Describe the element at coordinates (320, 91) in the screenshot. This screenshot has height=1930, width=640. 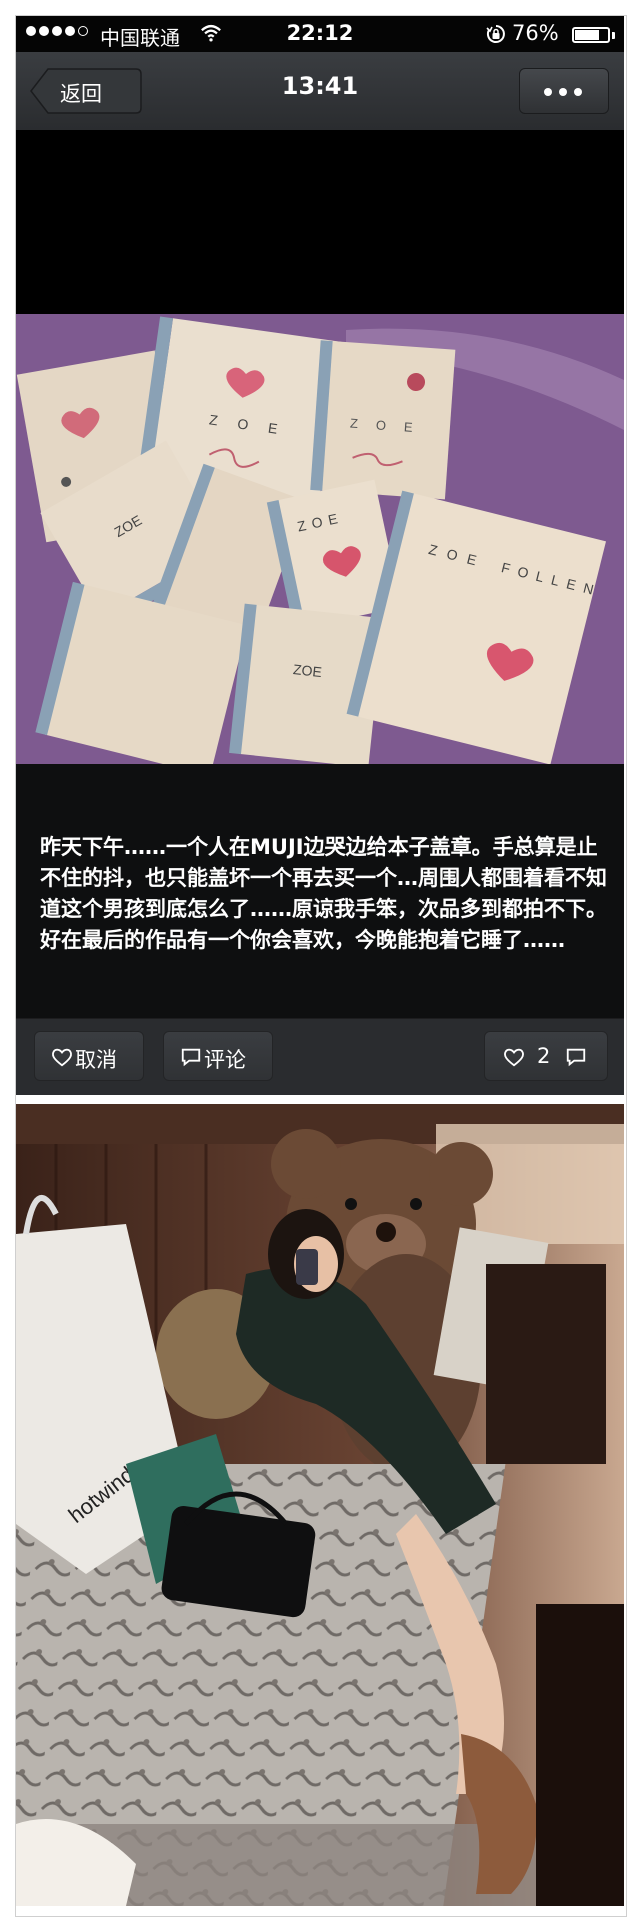
I see `navigation-bar: 返回 13:41` at that location.